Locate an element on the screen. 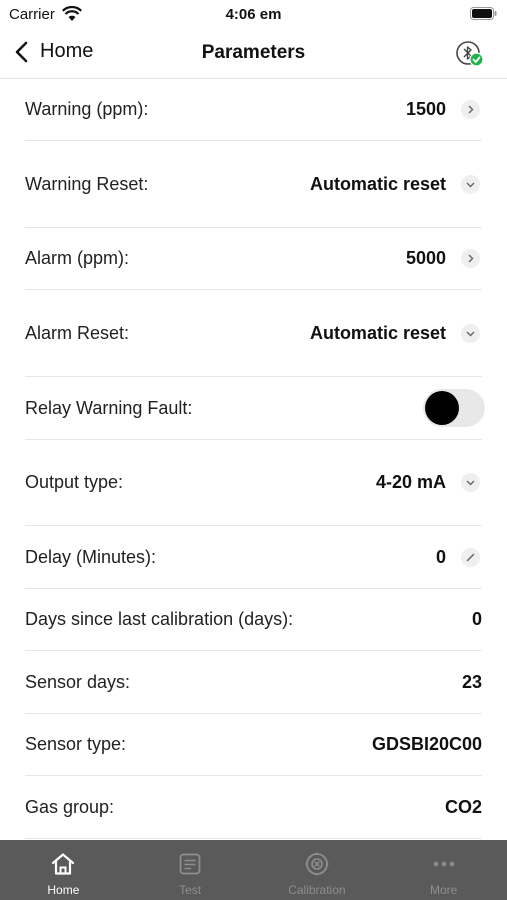 This screenshot has width=507, height=900. bluetooth-connected-icon is located at coordinates (470, 54).